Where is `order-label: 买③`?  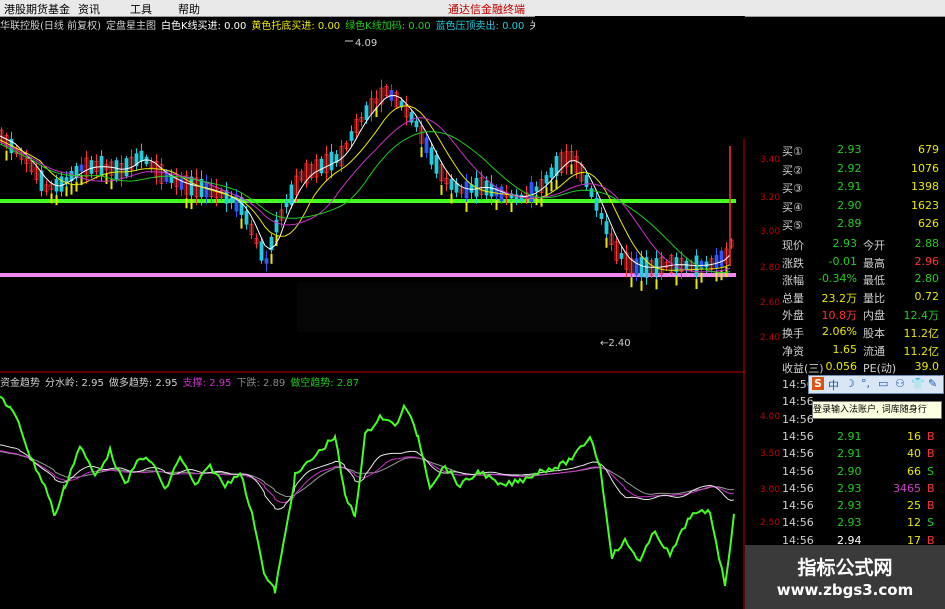 order-label: 买③ is located at coordinates (792, 188).